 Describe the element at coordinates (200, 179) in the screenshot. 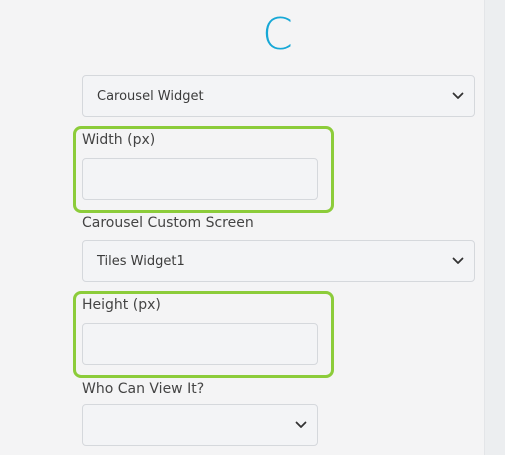

I see `width-input` at that location.